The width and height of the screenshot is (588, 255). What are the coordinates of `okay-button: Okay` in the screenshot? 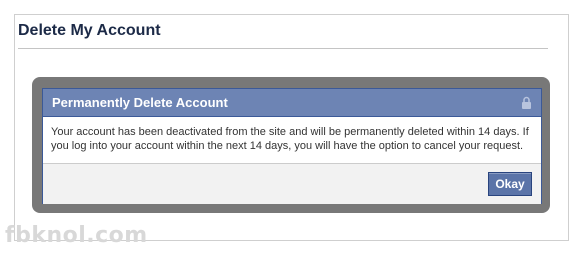 It's located at (510, 184).